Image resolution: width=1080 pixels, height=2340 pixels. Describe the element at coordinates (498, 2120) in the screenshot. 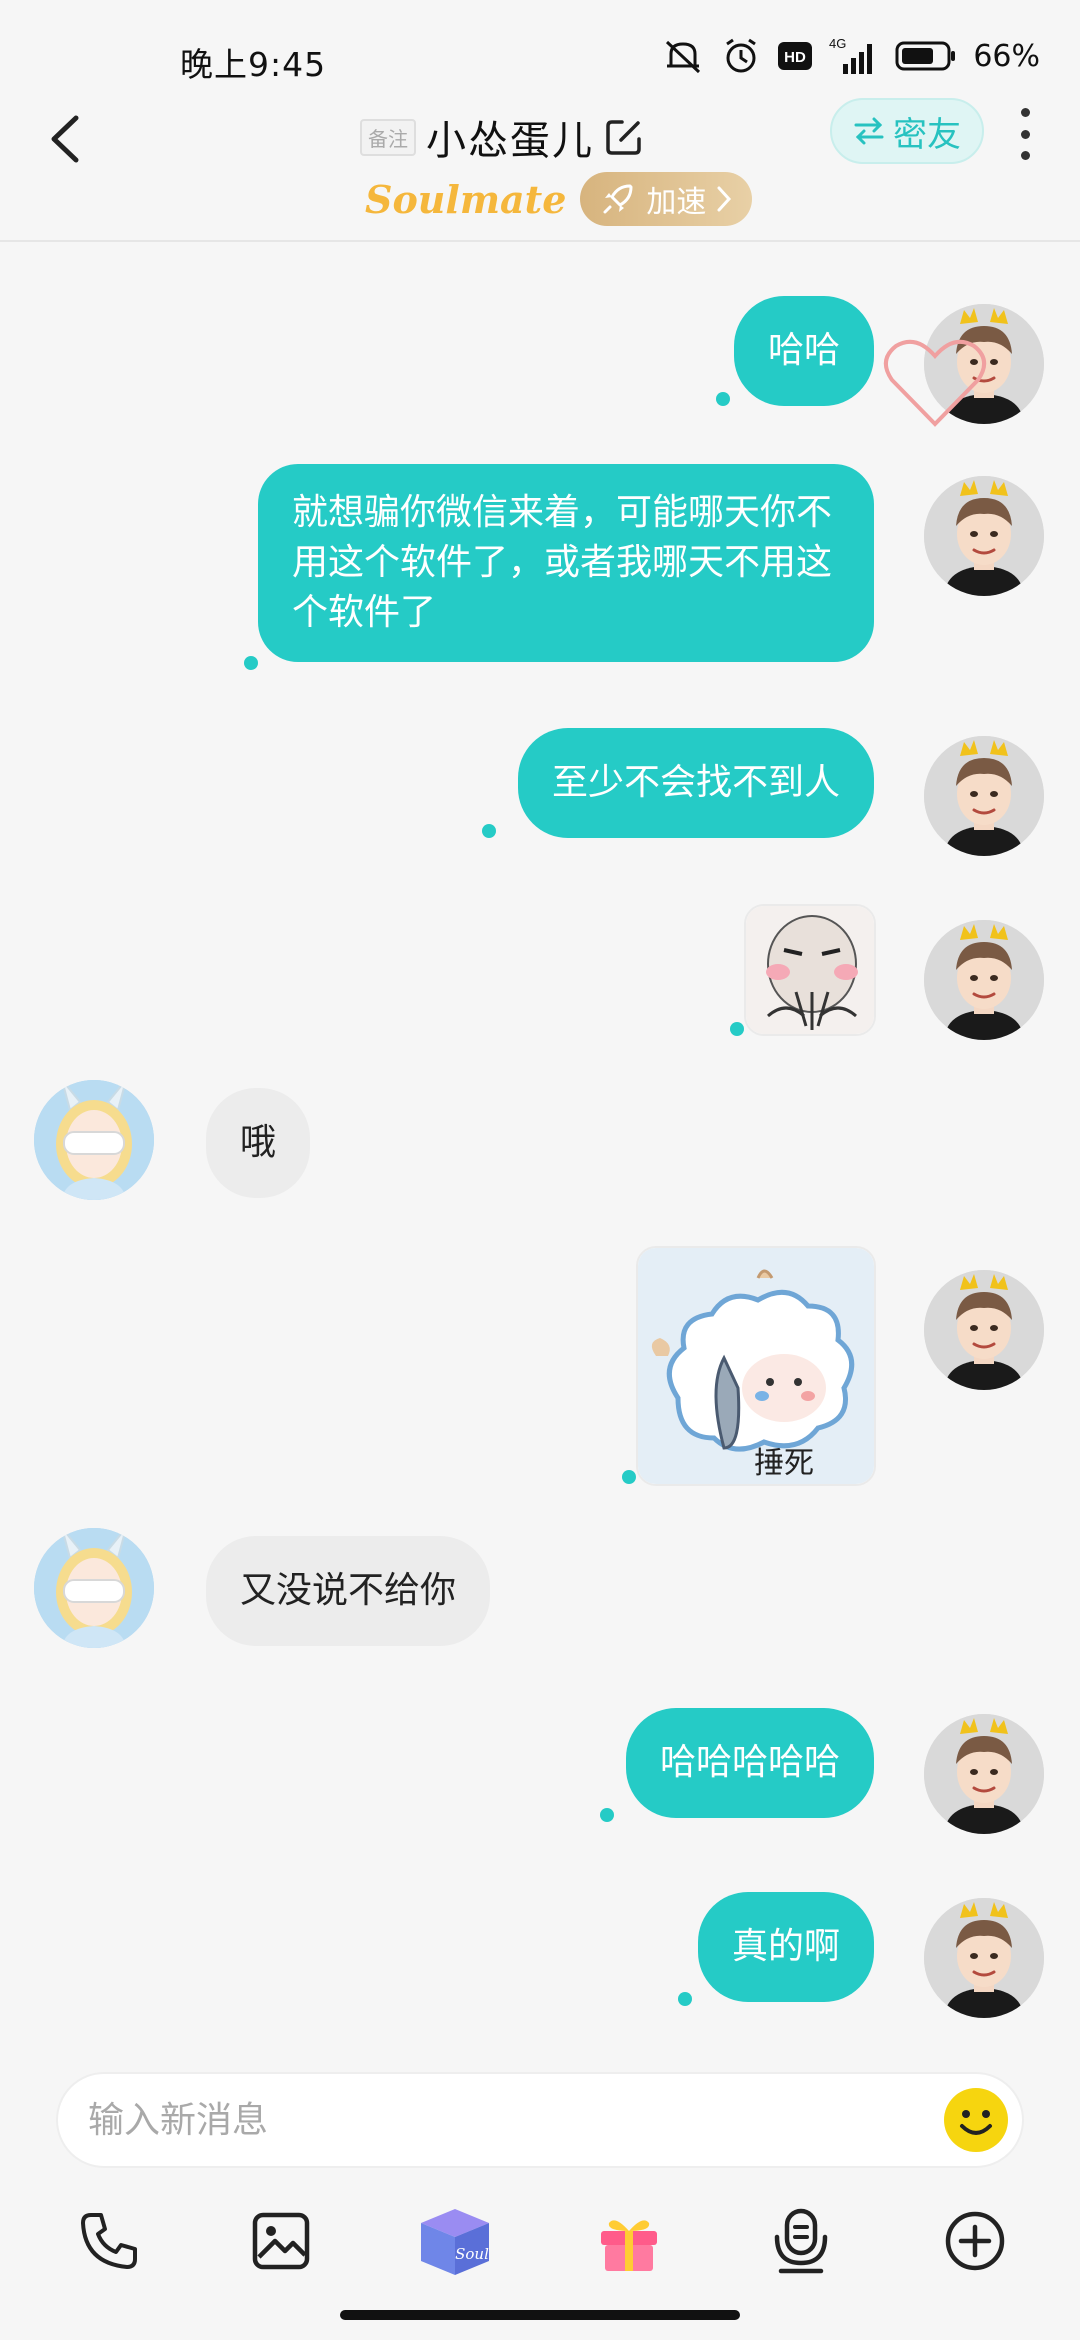

I see `message-input` at that location.